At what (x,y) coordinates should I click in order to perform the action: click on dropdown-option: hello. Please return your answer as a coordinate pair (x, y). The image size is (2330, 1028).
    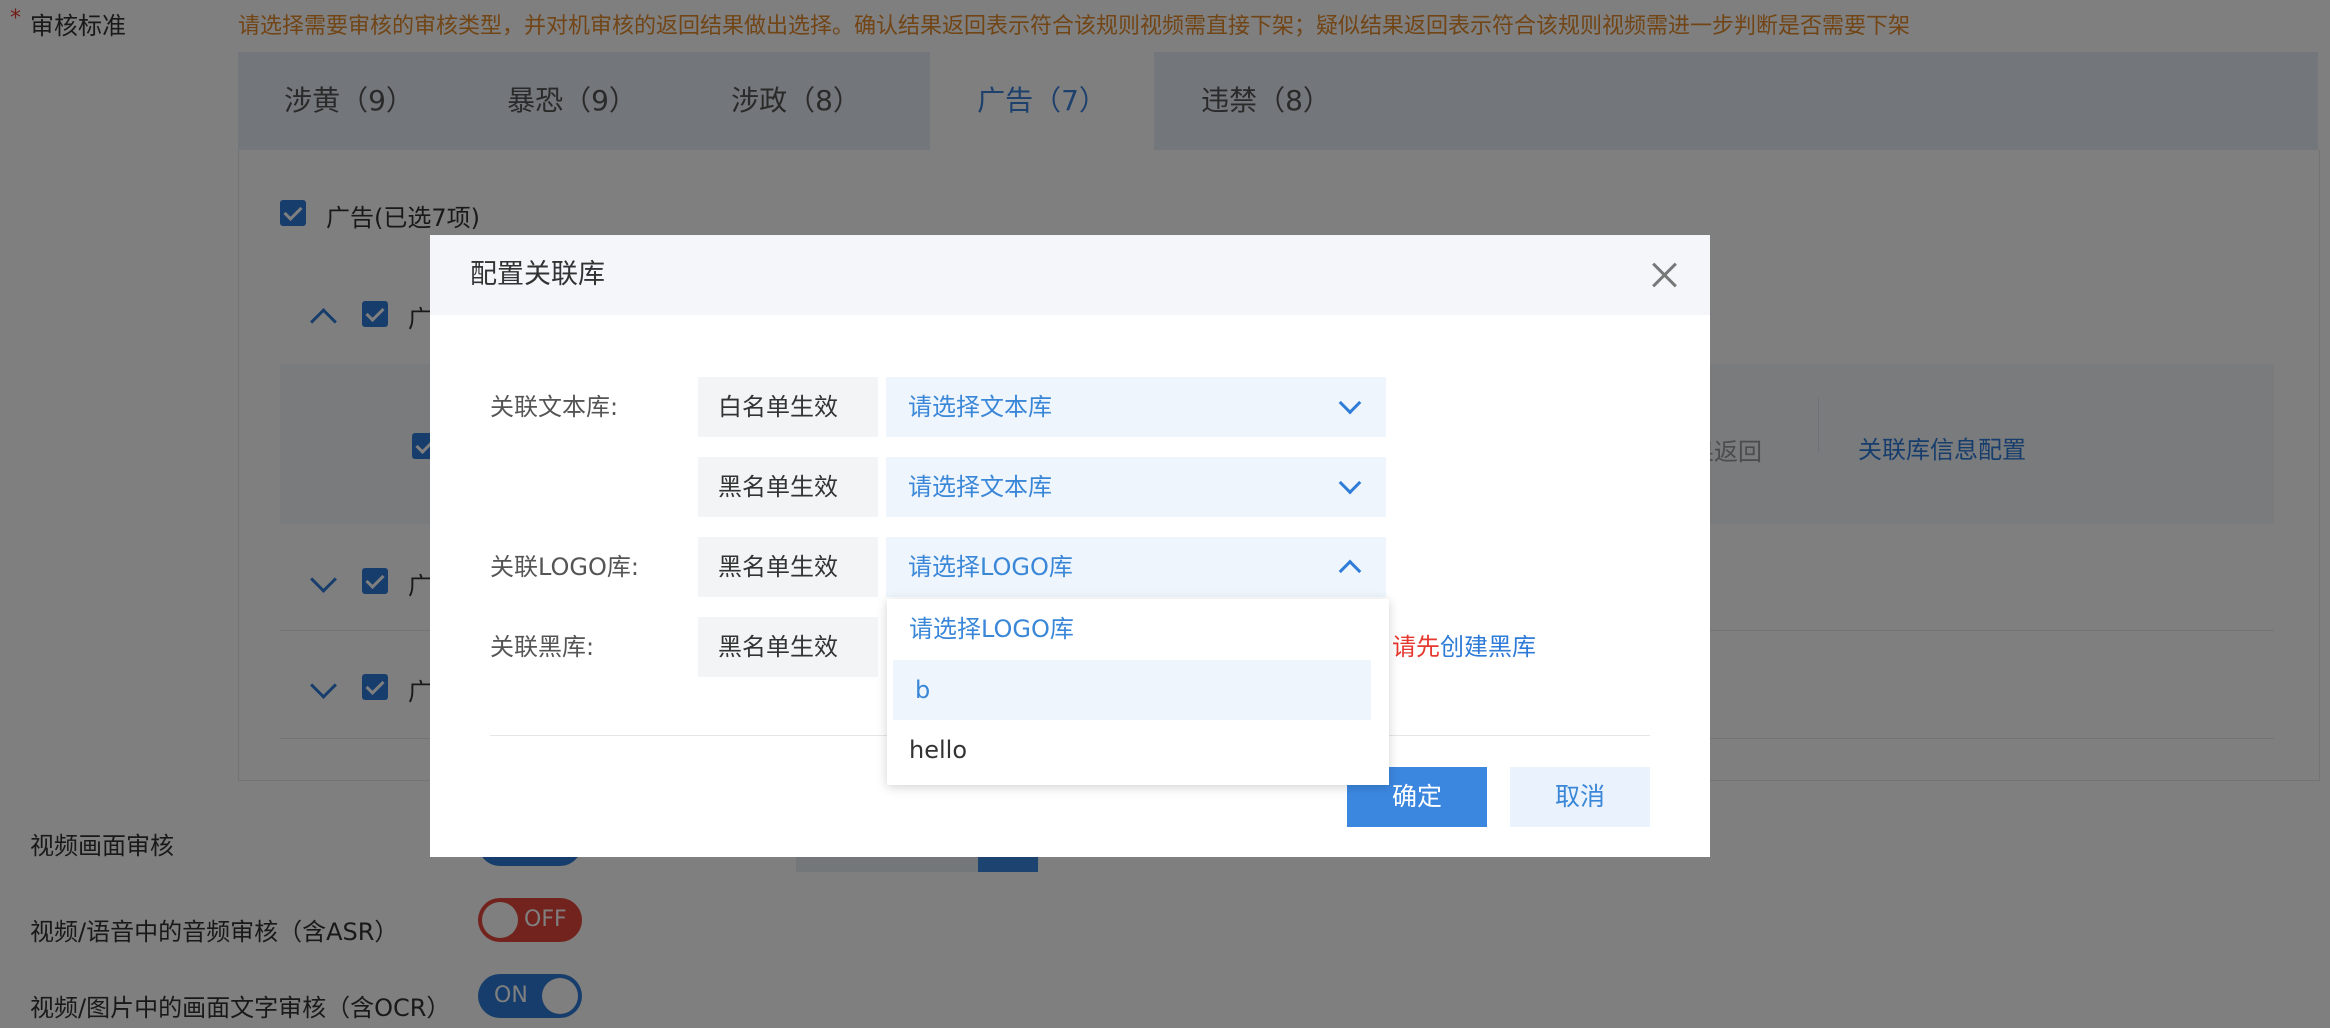
    Looking at the image, I should click on (1132, 750).